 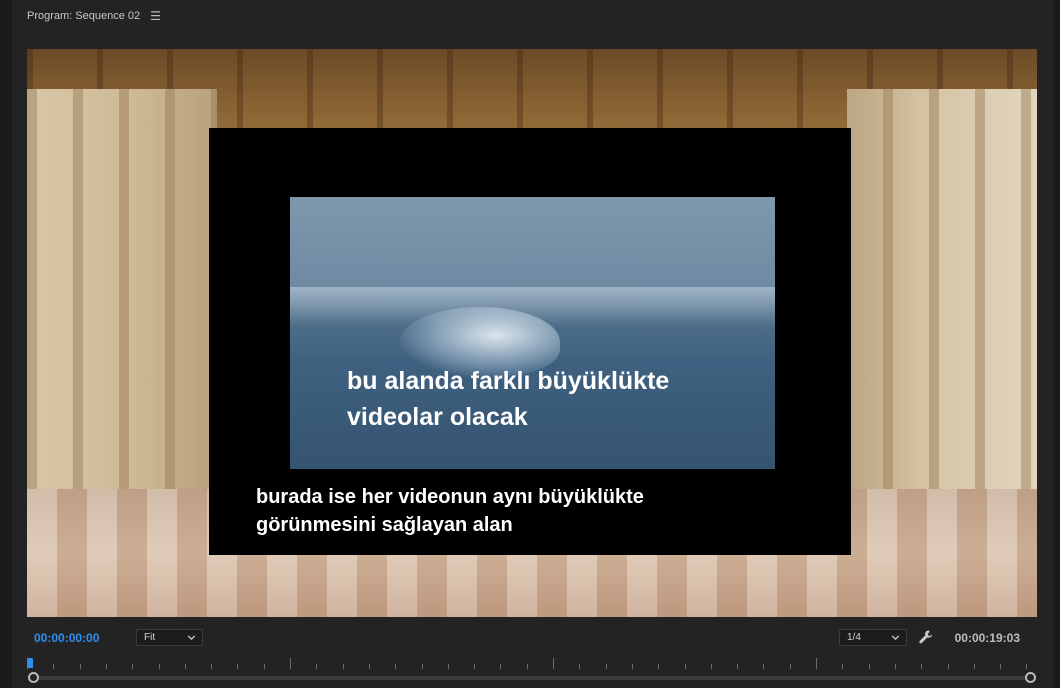 What do you see at coordinates (532, 678) in the screenshot?
I see `zoom-scroll-track` at bounding box center [532, 678].